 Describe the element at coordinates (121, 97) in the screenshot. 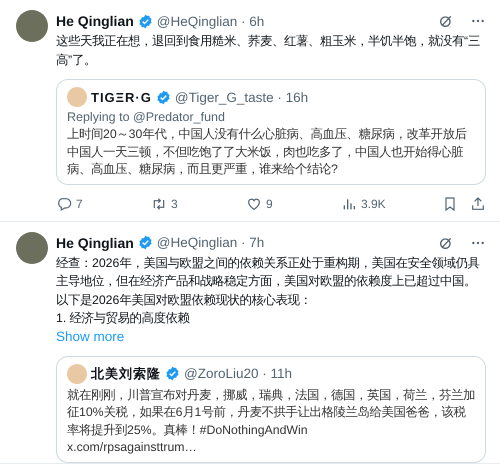

I see `author-name: TIGΞR·G` at that location.